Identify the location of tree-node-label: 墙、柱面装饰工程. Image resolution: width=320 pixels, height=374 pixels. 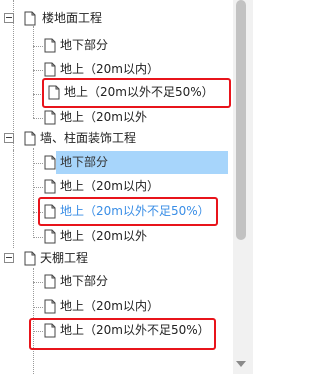
(88, 138).